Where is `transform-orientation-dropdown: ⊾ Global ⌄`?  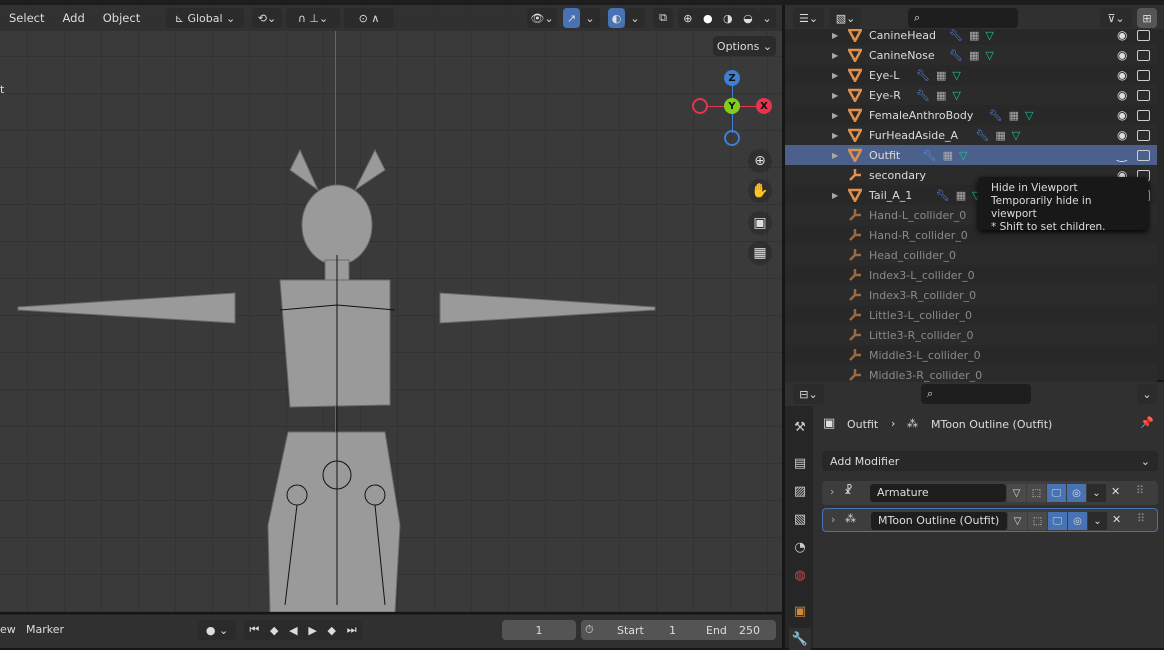 transform-orientation-dropdown: ⊾ Global ⌄ is located at coordinates (205, 18).